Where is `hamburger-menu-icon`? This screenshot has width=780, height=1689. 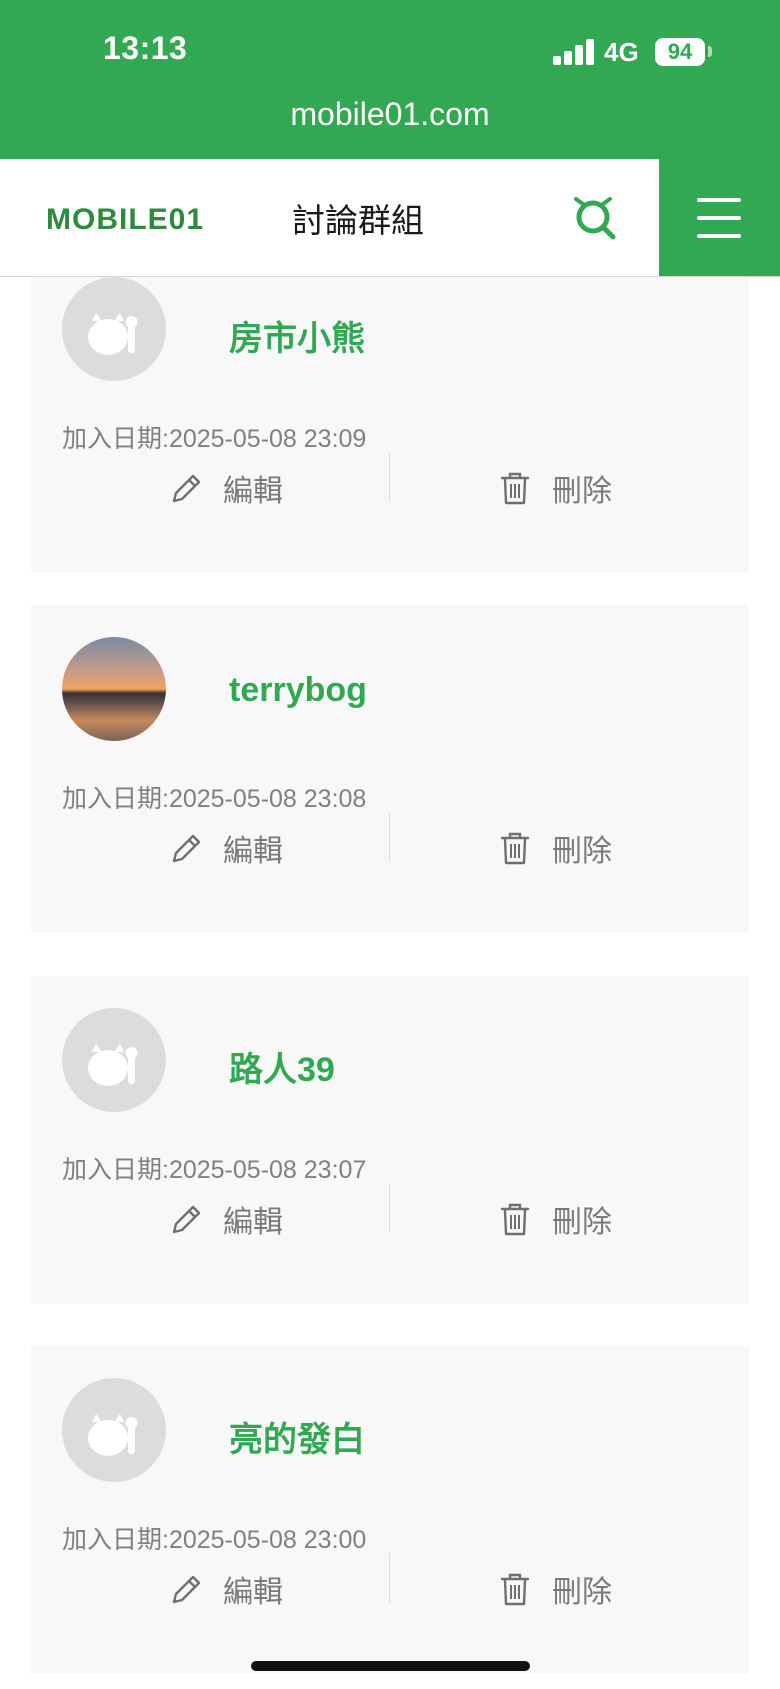
hamburger-menu-icon is located at coordinates (719, 217).